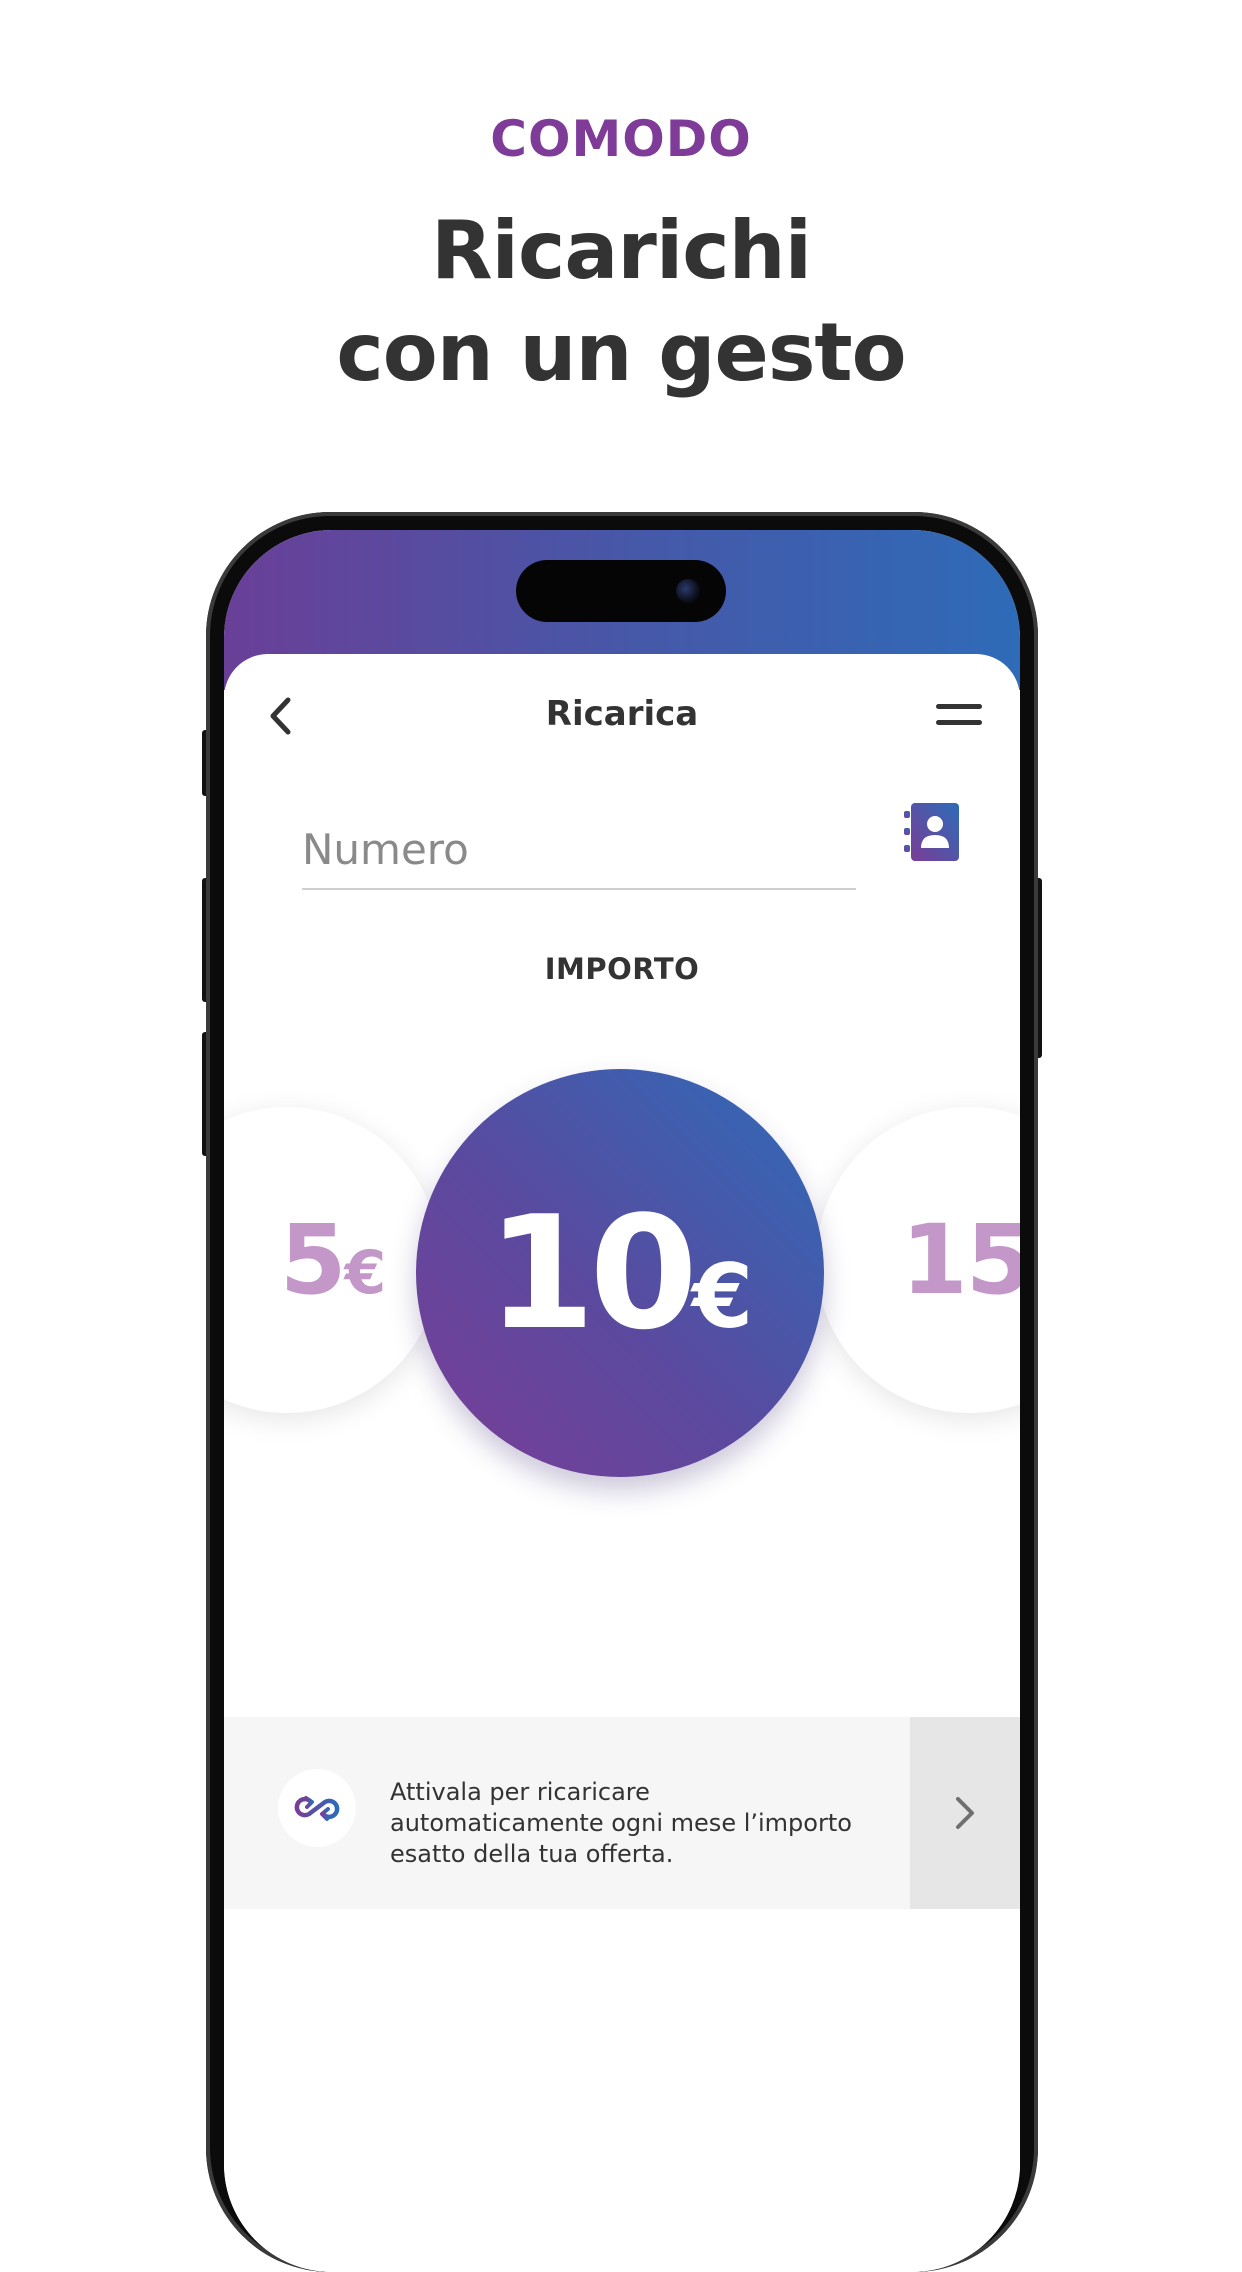  Describe the element at coordinates (621, 250) in the screenshot. I see `headline-line-1: Ricarichi` at that location.